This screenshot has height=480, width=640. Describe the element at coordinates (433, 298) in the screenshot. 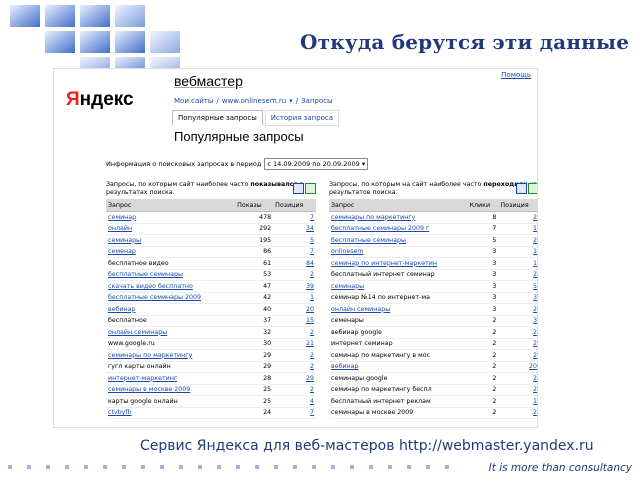

I see `table-row: семинар №14 по интернет-ма 3 3` at that location.